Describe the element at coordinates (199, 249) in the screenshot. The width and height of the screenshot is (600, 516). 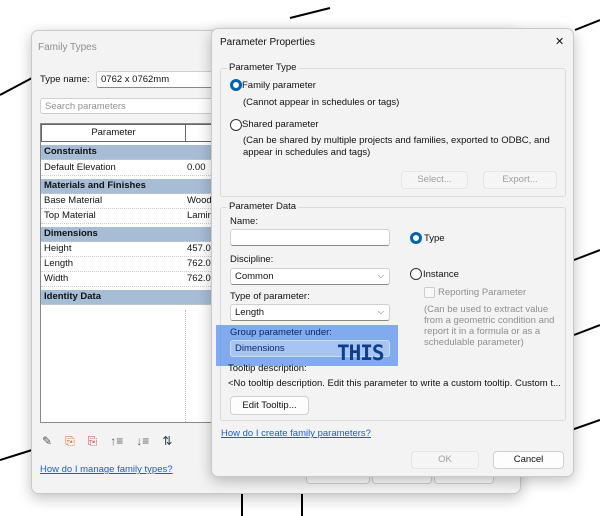
I see `row-value: 457.00` at that location.